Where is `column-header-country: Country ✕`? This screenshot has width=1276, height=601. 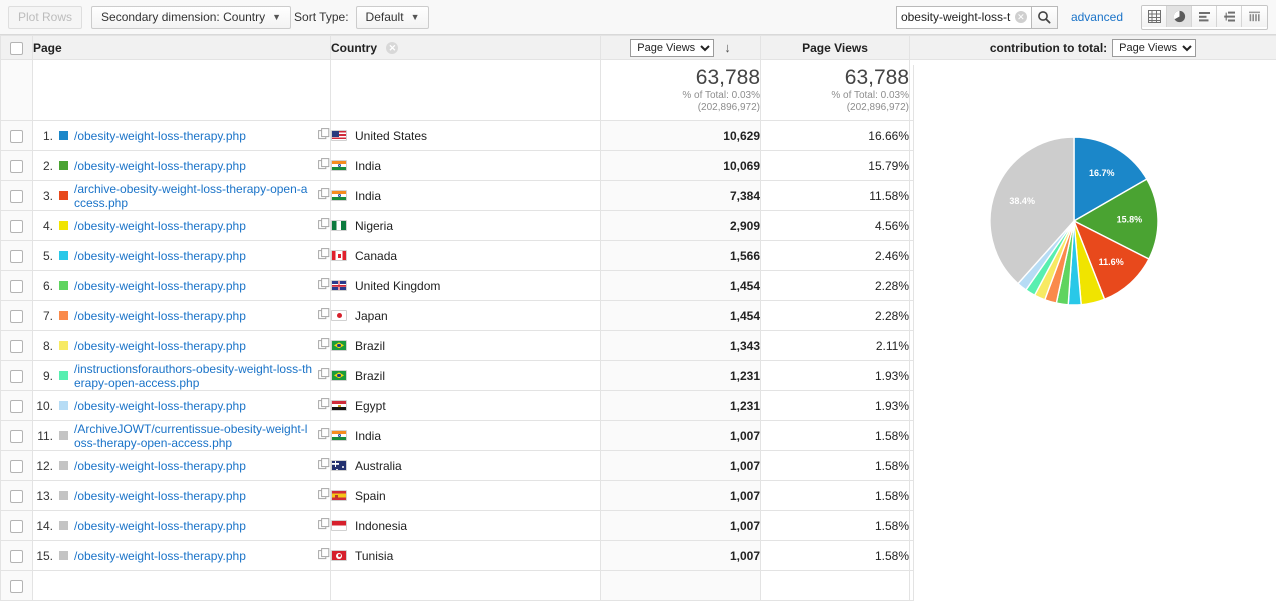
column-header-country: Country ✕ is located at coordinates (465, 47).